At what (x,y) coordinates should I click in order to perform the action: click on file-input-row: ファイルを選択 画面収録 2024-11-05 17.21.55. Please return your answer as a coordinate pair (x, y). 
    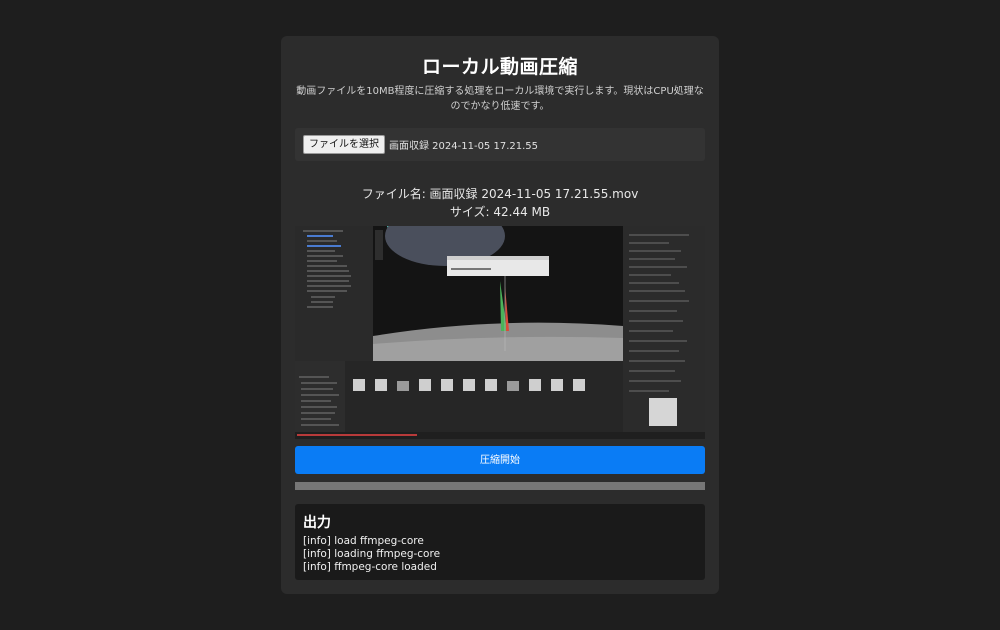
    Looking at the image, I should click on (500, 144).